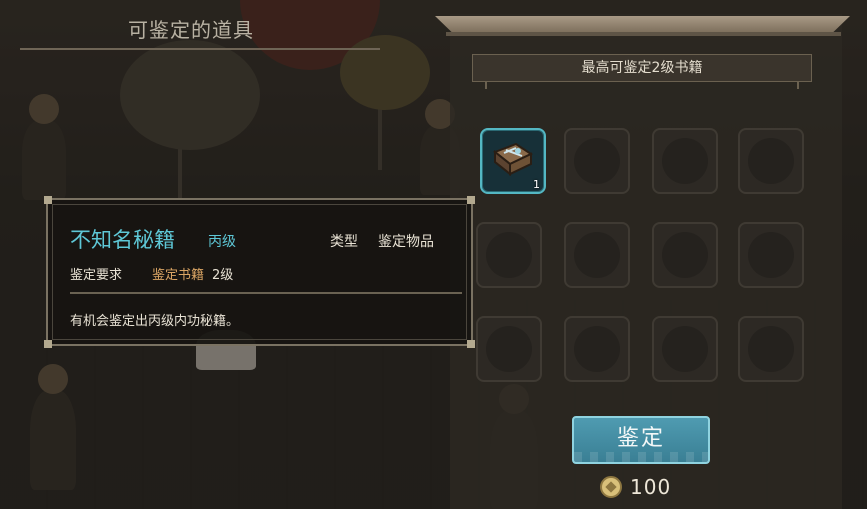 The width and height of the screenshot is (867, 509). I want to click on coin-icon, so click(611, 487).